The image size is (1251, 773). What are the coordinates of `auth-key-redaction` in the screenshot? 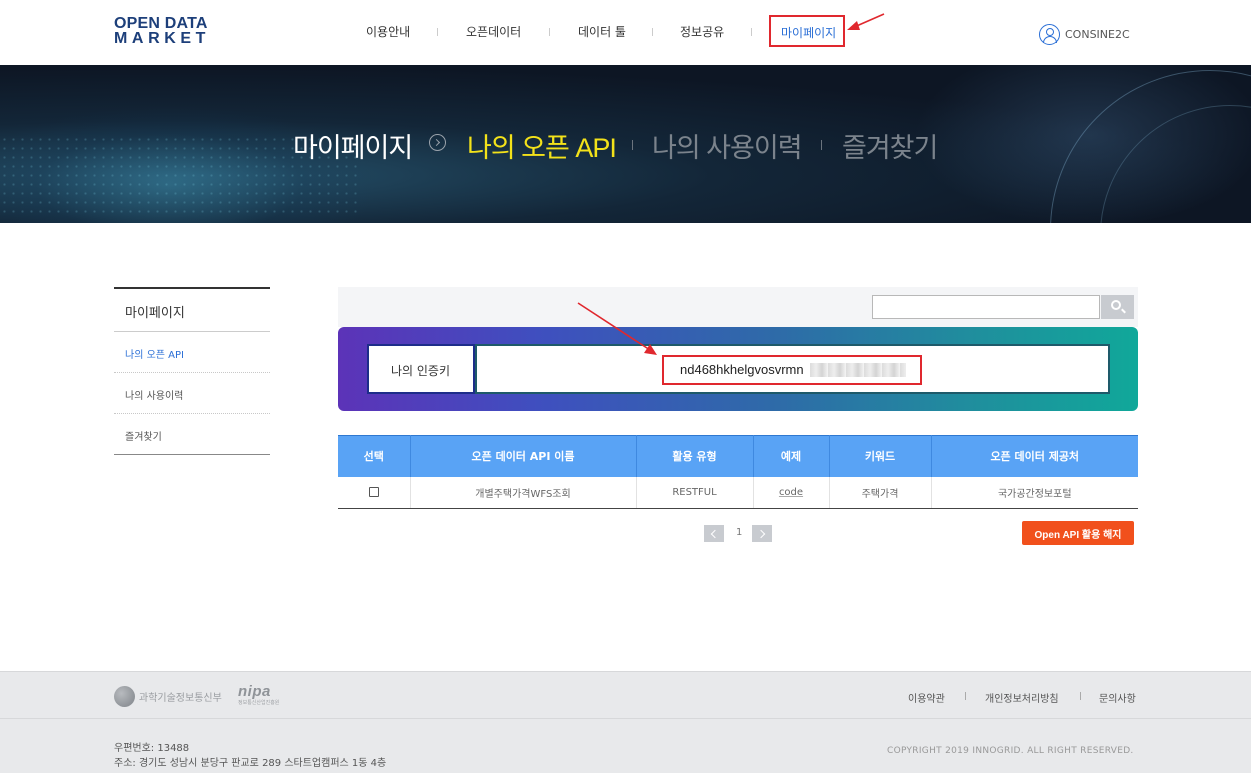 It's located at (858, 370).